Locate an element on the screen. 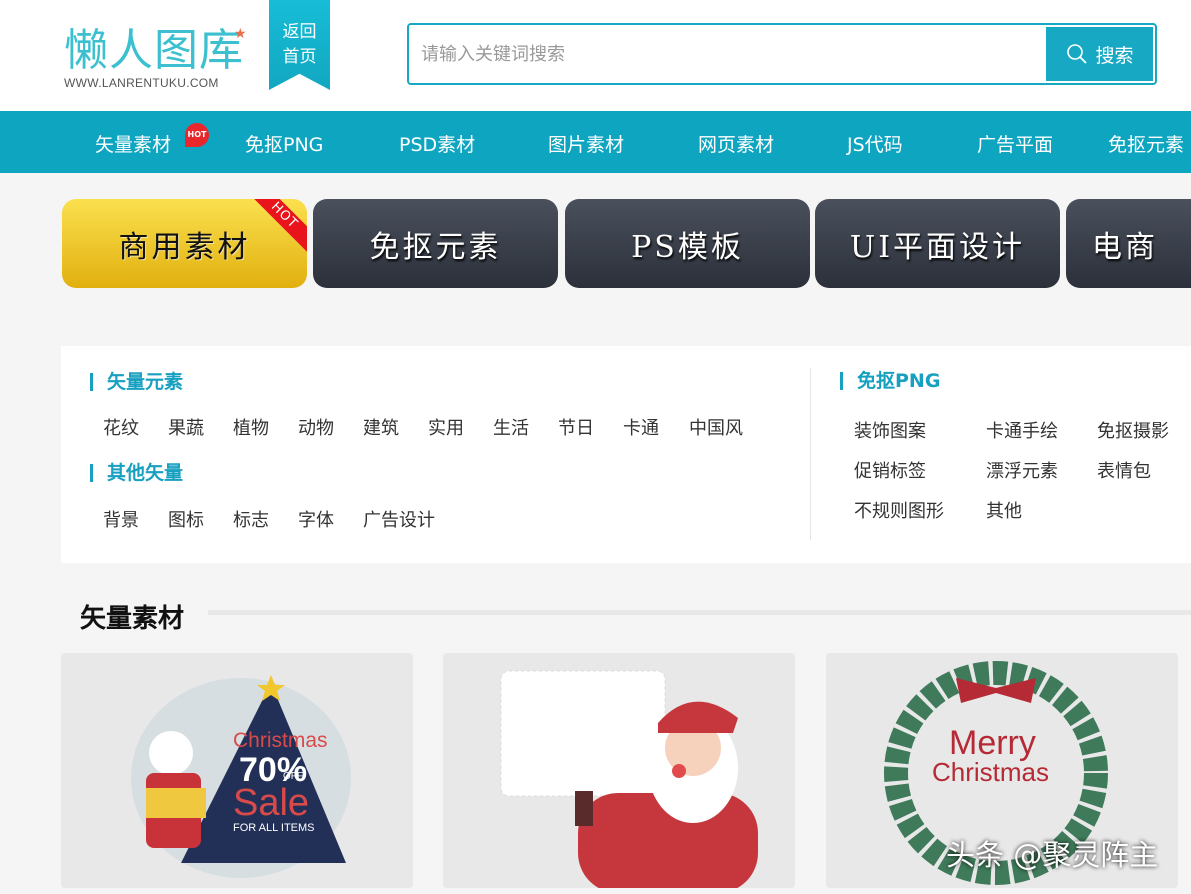  back-home-ribbon: 返回首页 is located at coordinates (299, 45).